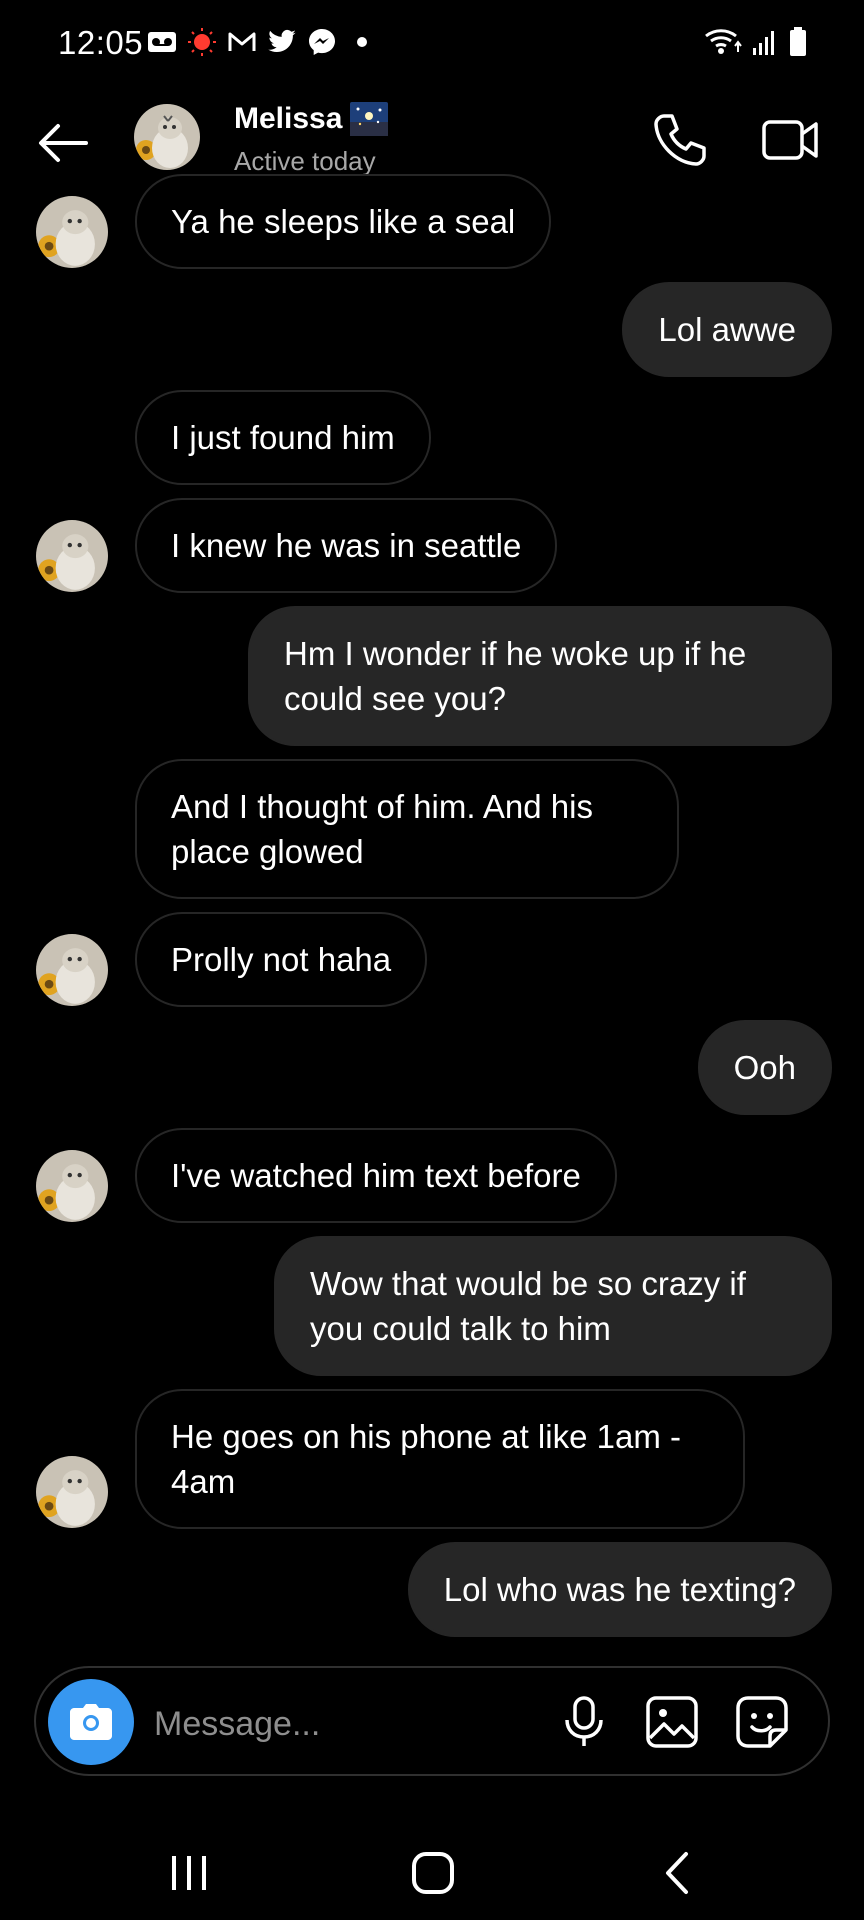 This screenshot has width=864, height=1920. Describe the element at coordinates (162, 42) in the screenshot. I see `voicemail-icon` at that location.